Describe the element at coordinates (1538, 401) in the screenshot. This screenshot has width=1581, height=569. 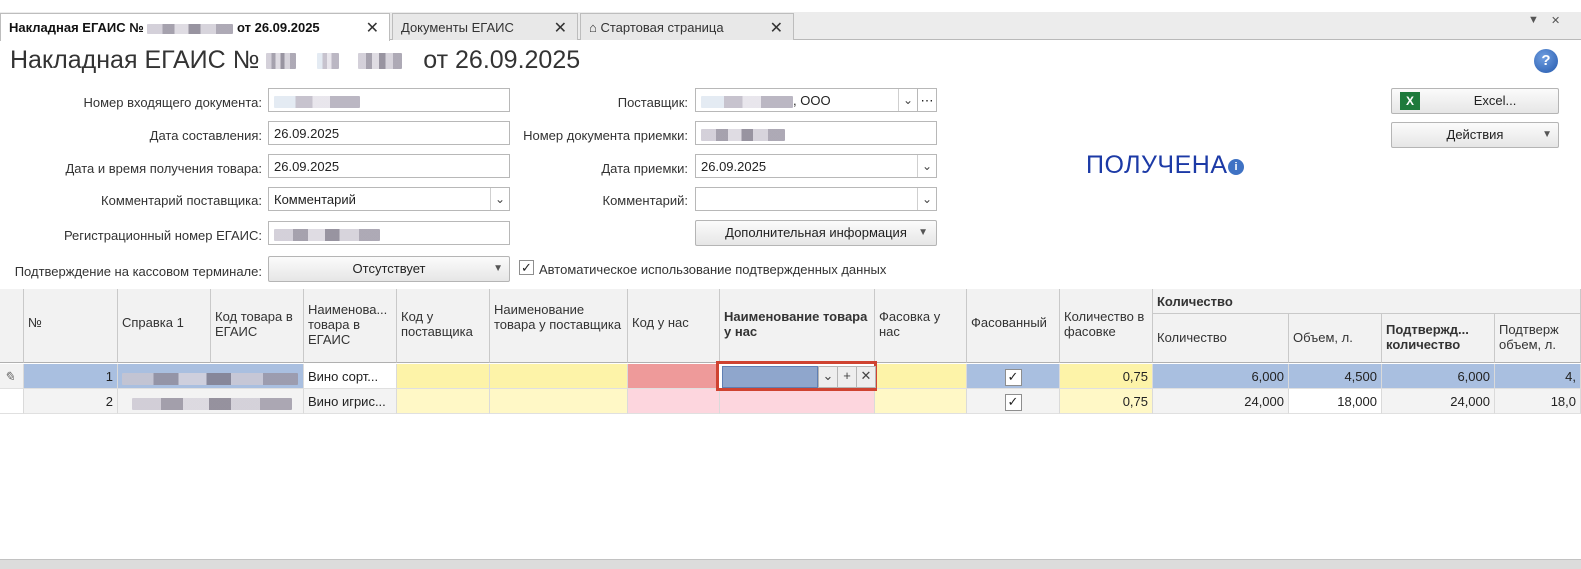
I see `cell-confirmed-volume: 18,0` at that location.